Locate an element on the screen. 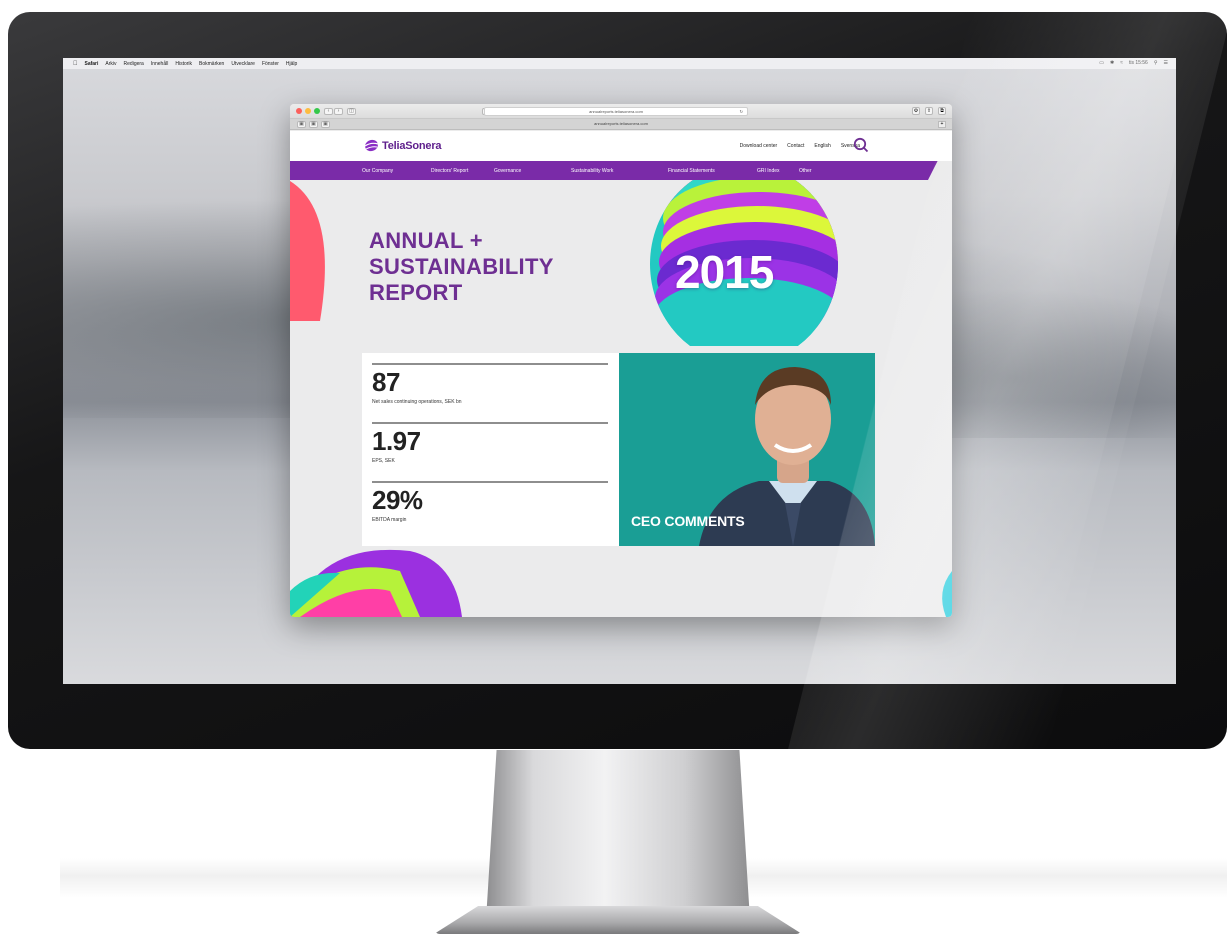 This screenshot has width=1227, height=937. share-icon: ⇧ is located at coordinates (929, 111).